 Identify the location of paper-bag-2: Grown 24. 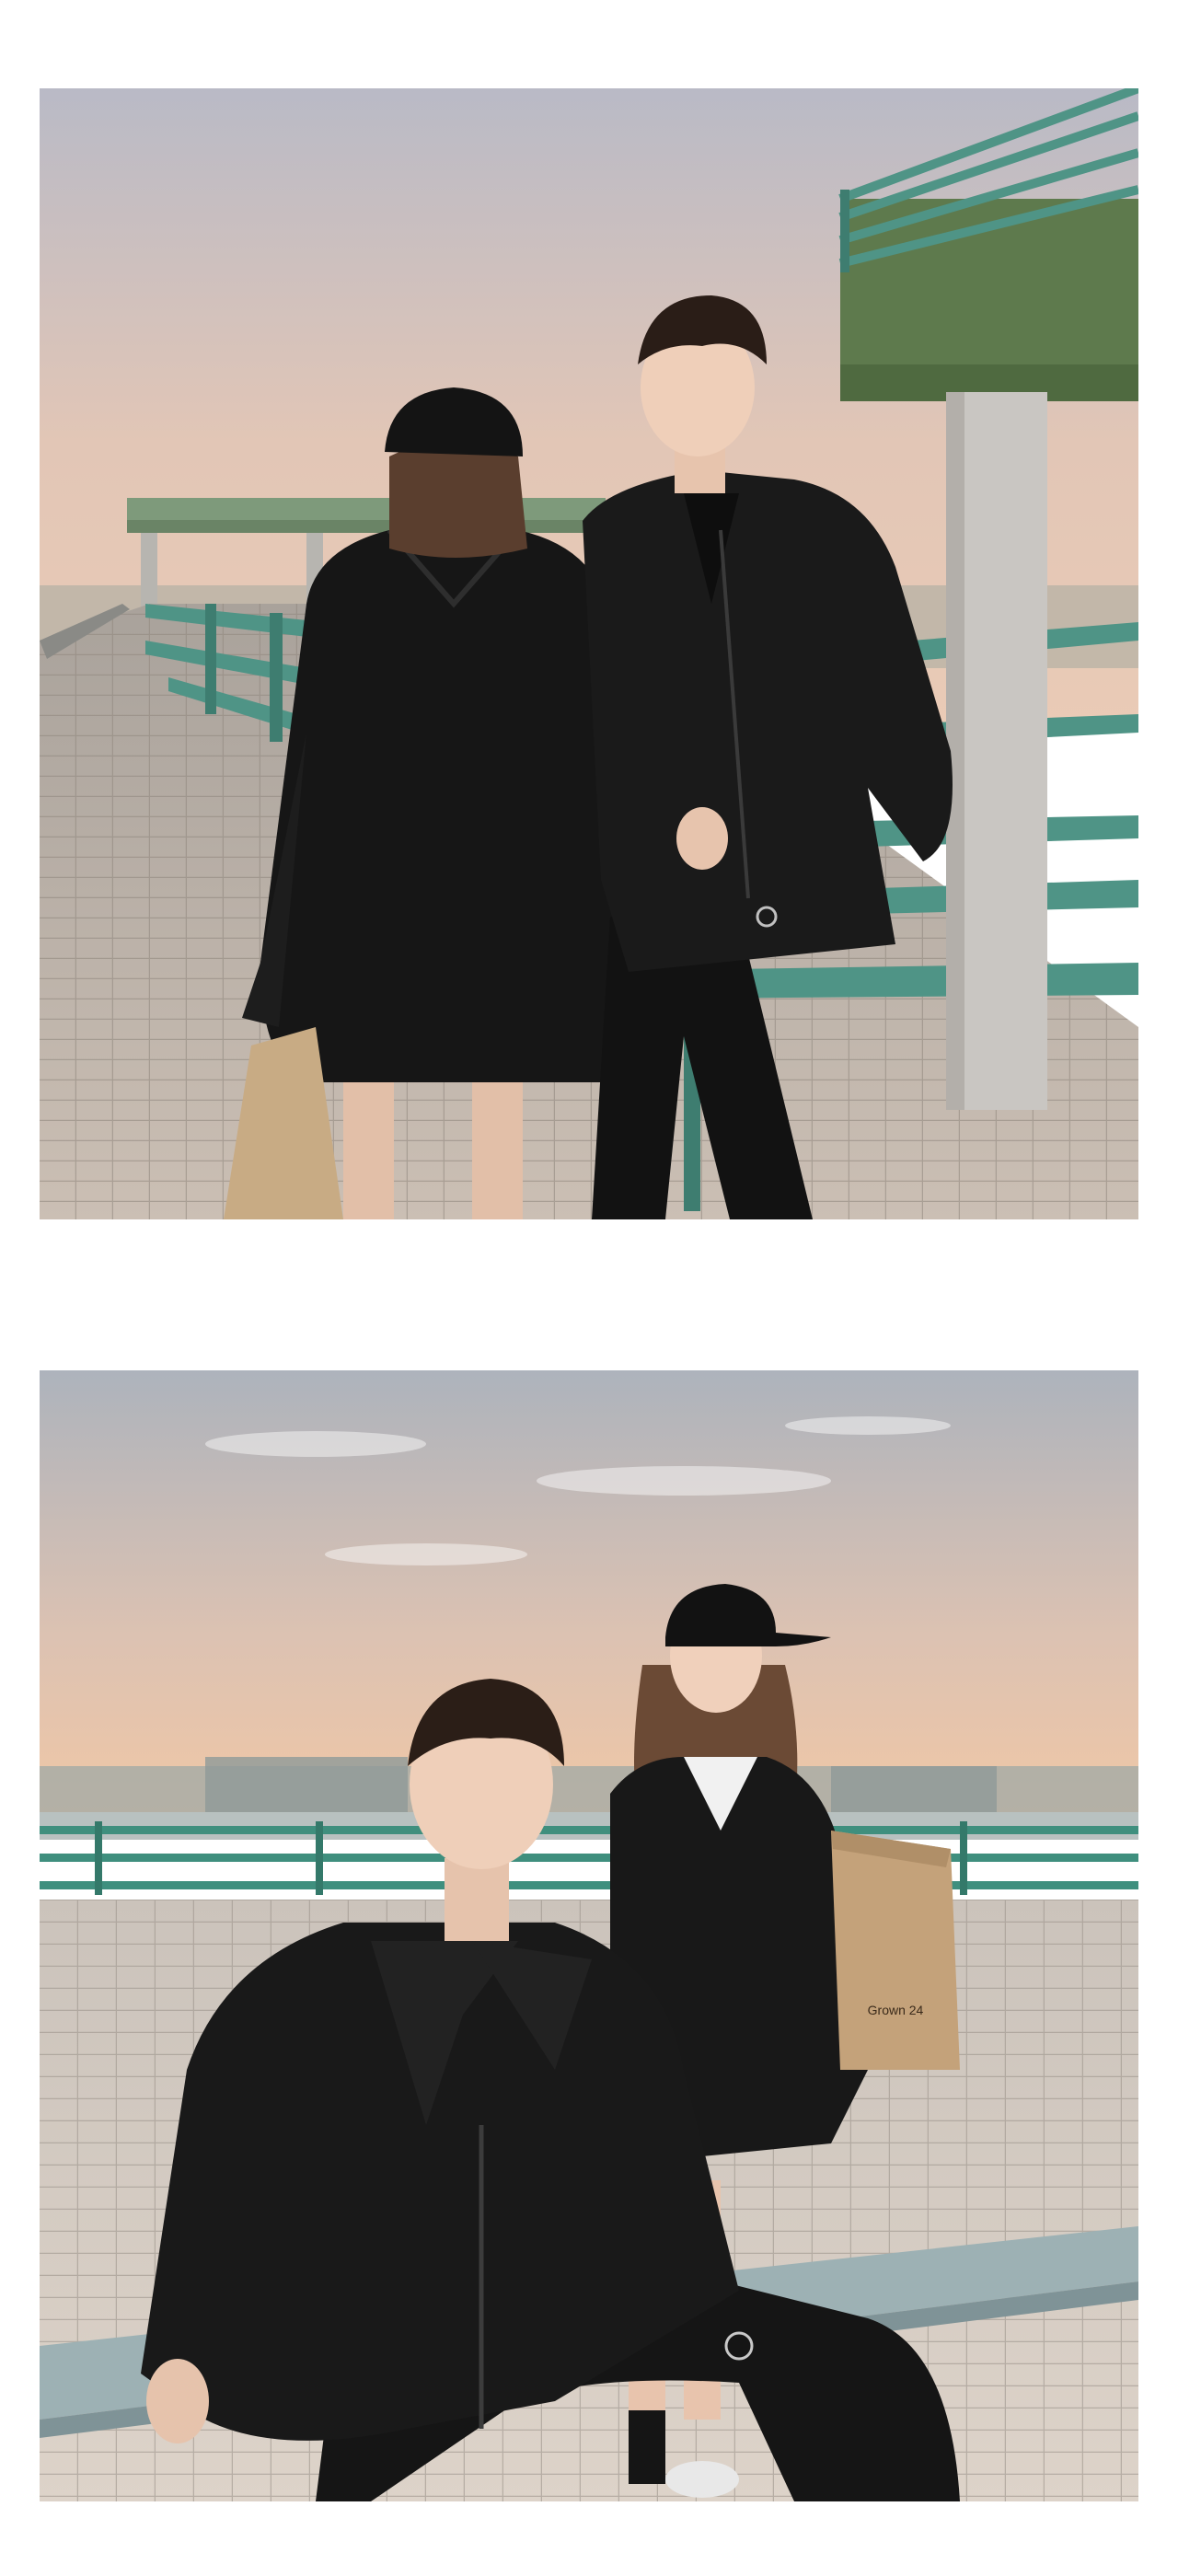
(895, 1950).